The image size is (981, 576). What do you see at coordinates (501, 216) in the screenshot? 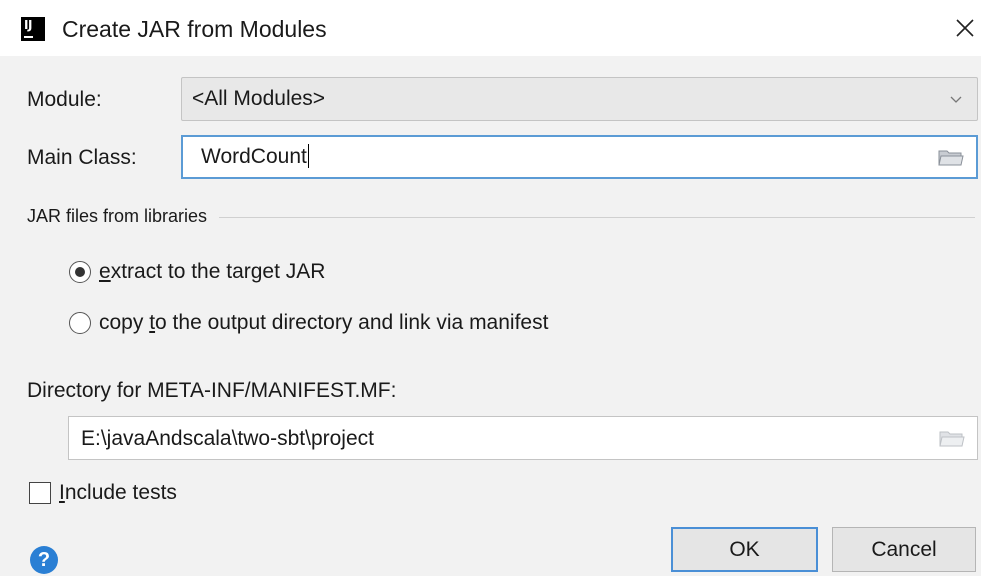
I see `libraries-section-header: JAR files from libraries` at bounding box center [501, 216].